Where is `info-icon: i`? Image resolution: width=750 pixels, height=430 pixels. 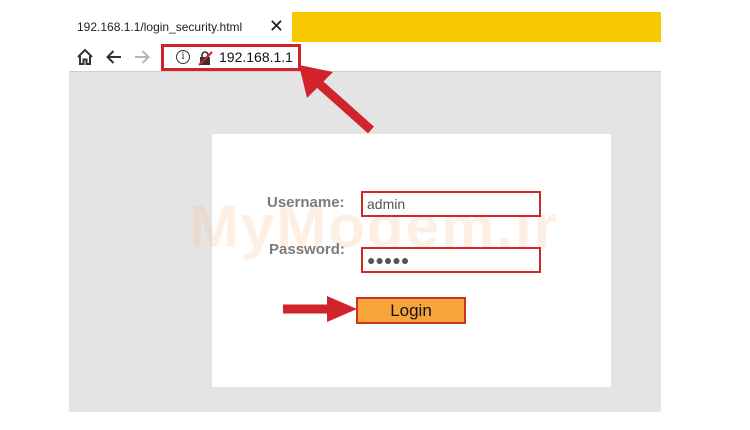 info-icon: i is located at coordinates (183, 57).